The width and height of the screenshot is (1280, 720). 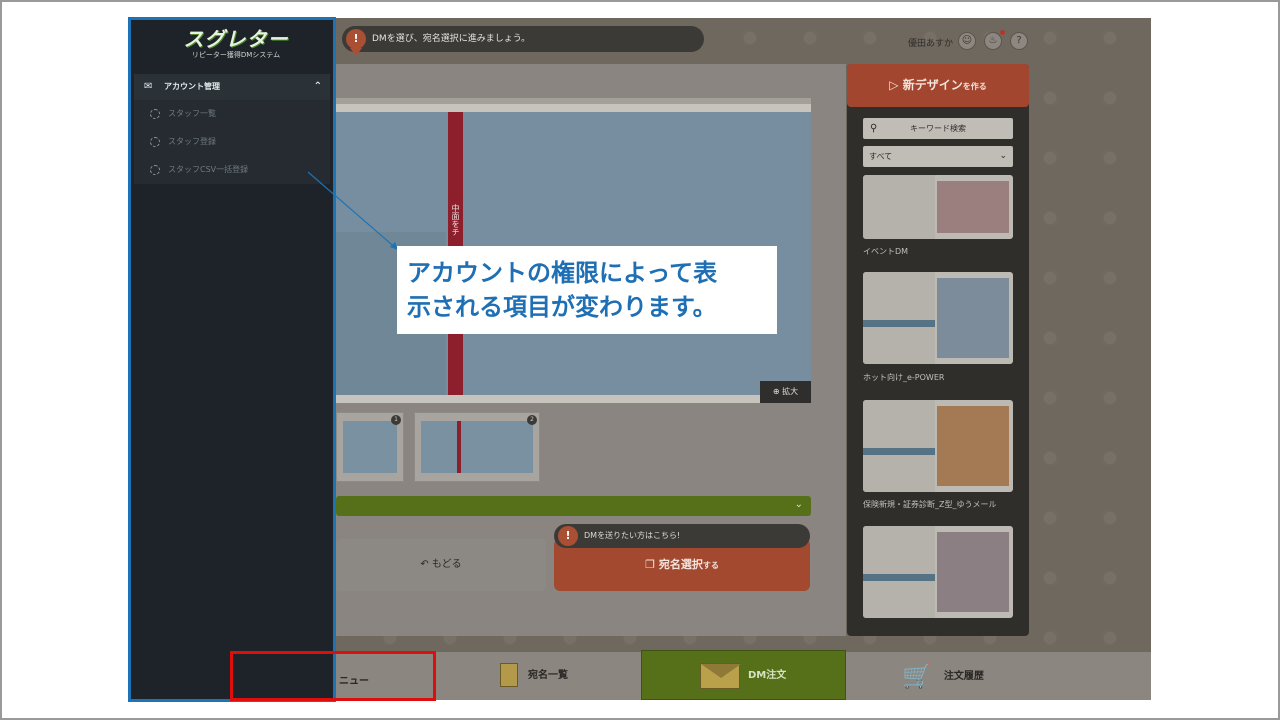 I want to click on hint-tail, so click(x=356, y=52).